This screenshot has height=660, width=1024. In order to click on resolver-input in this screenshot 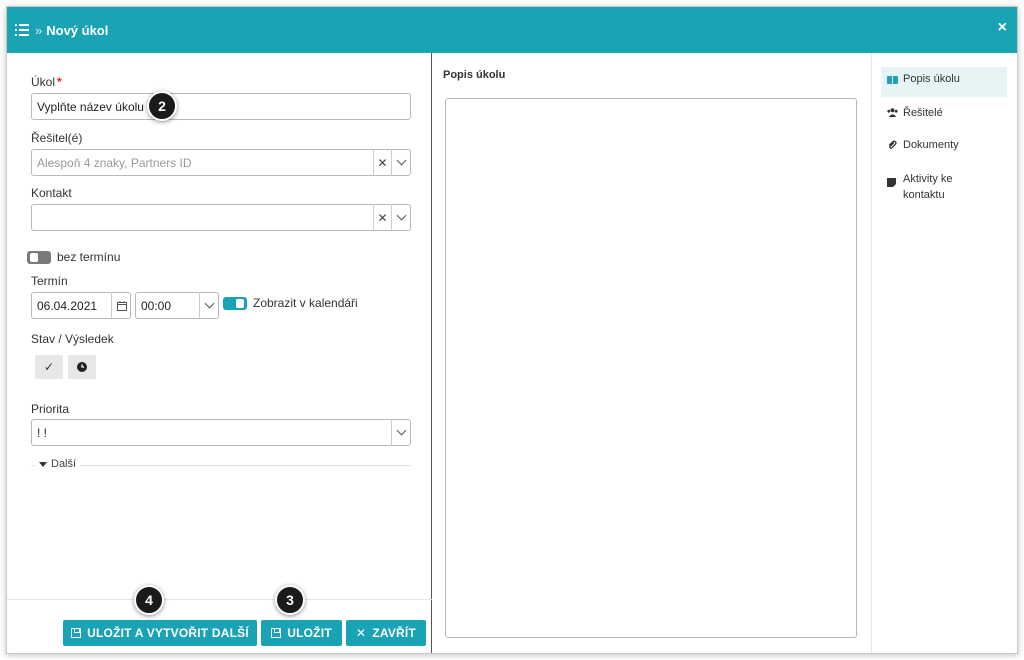, I will do `click(221, 162)`.